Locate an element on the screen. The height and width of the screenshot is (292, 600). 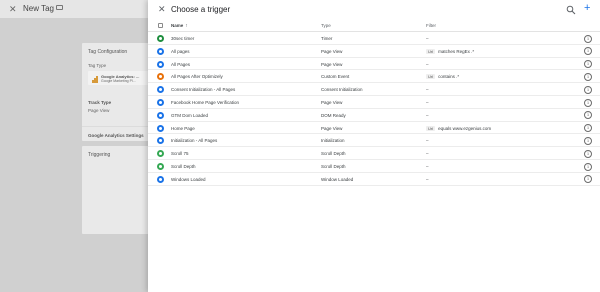
trigger-filter: Url equals www.ezgenius.com is located at coordinates (459, 128).